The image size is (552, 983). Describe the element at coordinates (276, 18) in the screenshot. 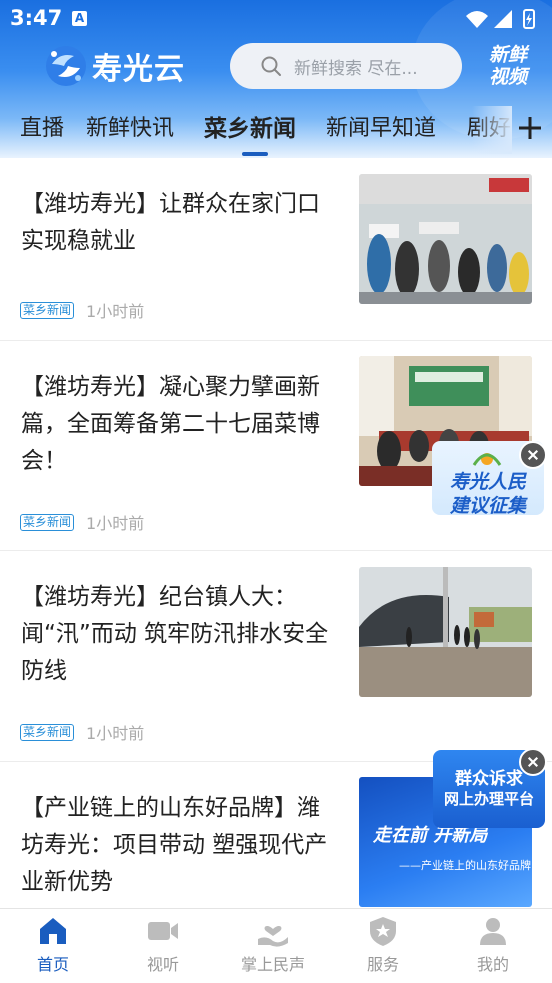

I see `status-bar: 3:47 A` at that location.